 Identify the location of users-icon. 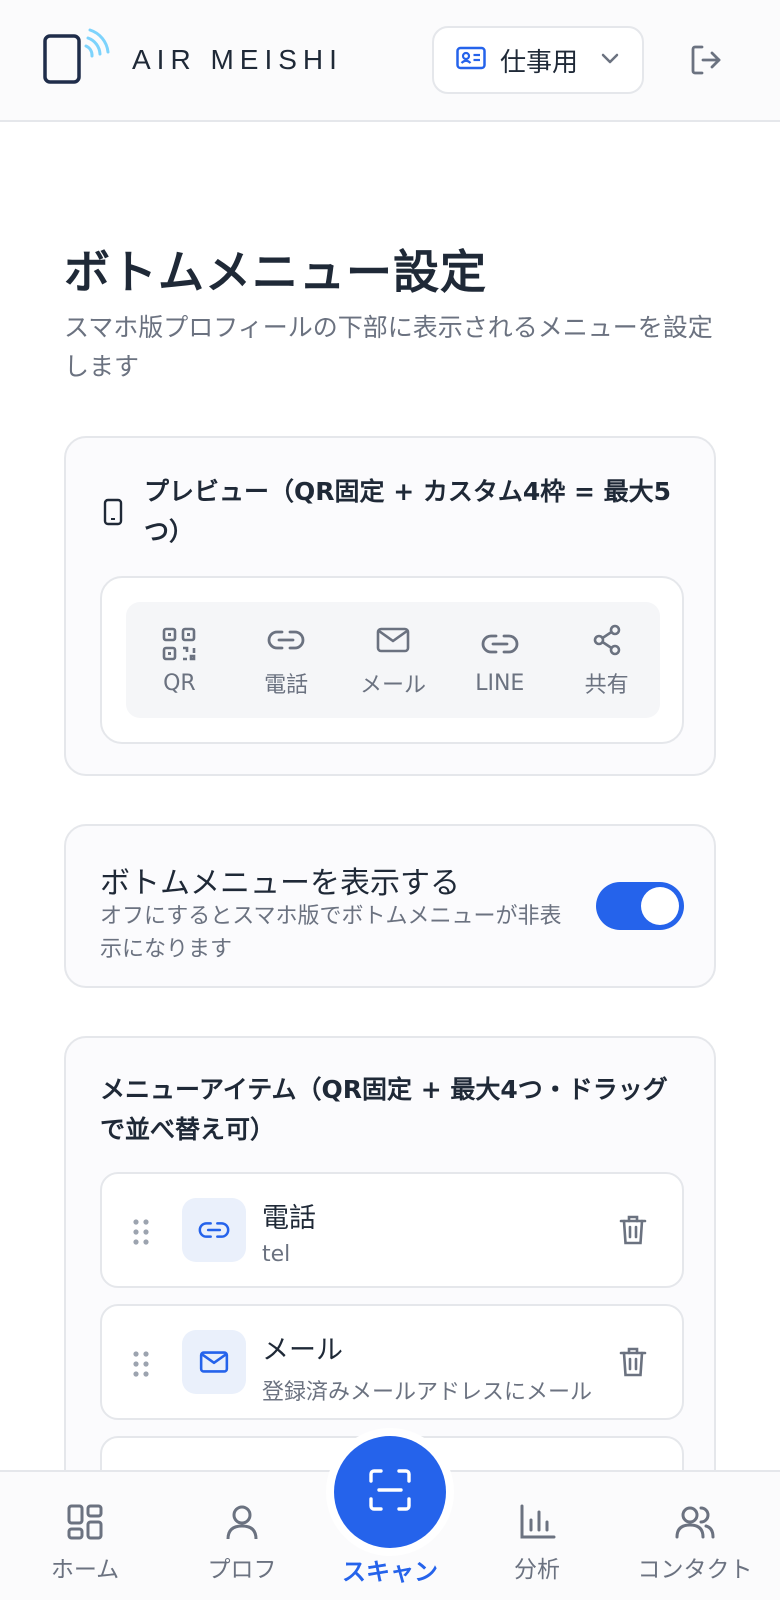
(695, 1522).